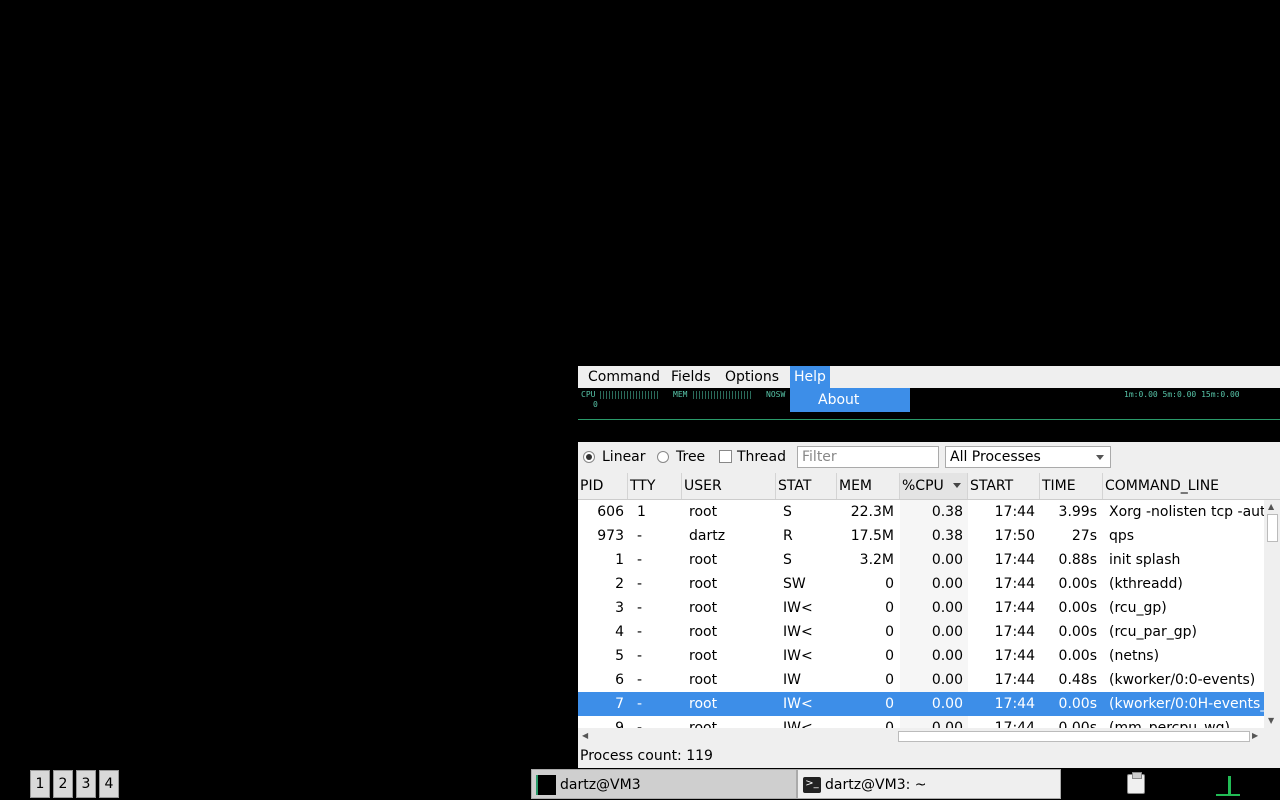 The width and height of the screenshot is (1280, 800). What do you see at coordinates (1100, 457) in the screenshot?
I see `chevron-down-icon` at bounding box center [1100, 457].